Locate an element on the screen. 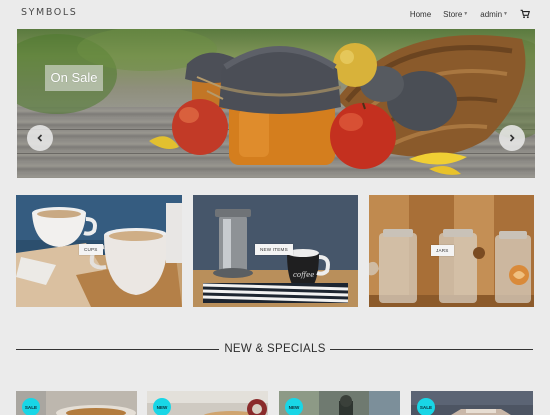 The width and height of the screenshot is (550, 415). chevron-left-icon is located at coordinates (40, 138).